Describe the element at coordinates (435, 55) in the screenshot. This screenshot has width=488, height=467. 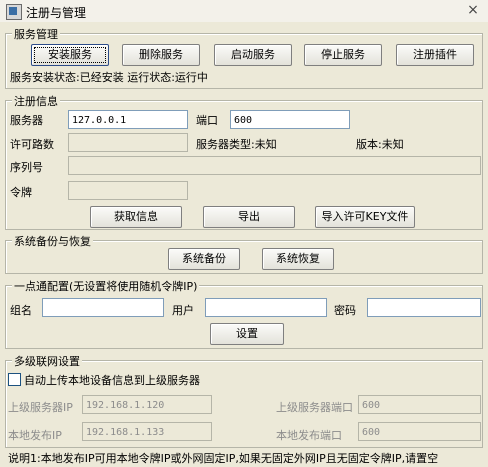
I see `register-plugin-button: 注册插件` at that location.